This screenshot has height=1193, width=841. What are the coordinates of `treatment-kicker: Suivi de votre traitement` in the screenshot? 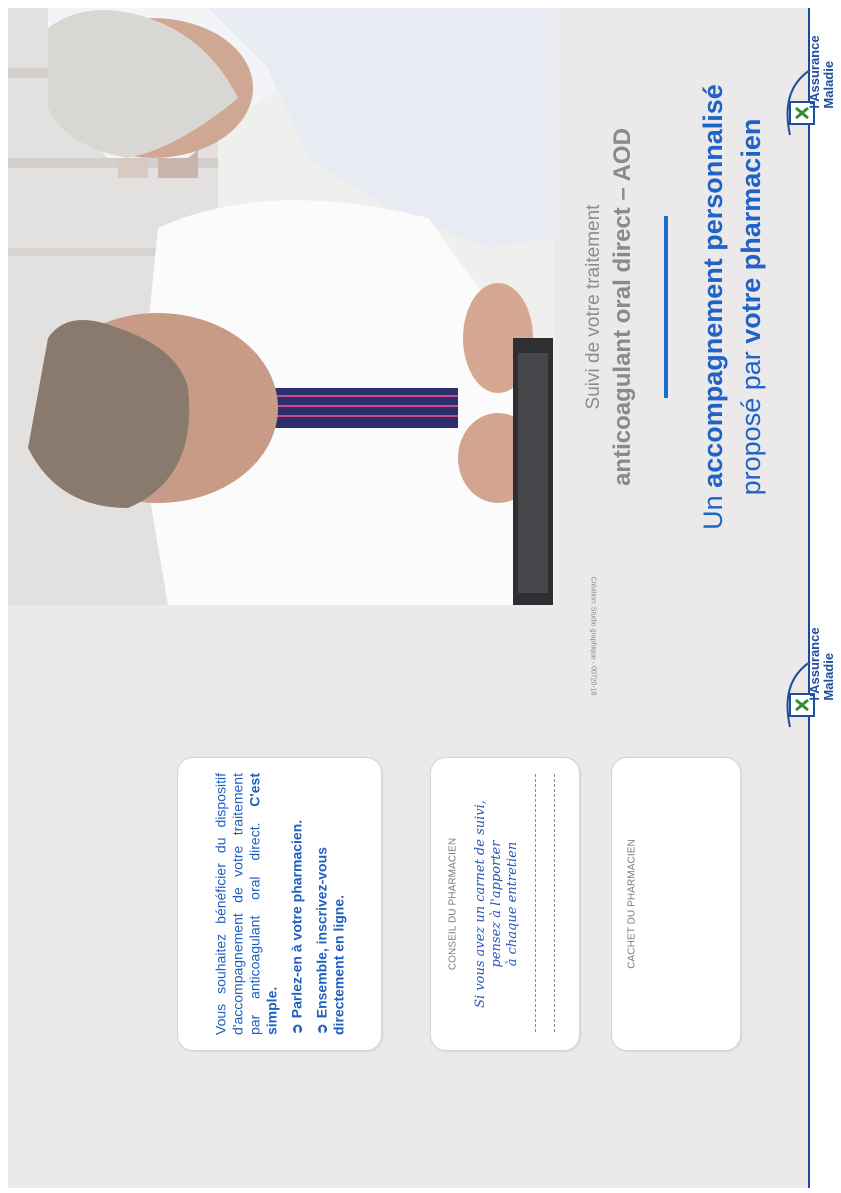 It's located at (593, 306).